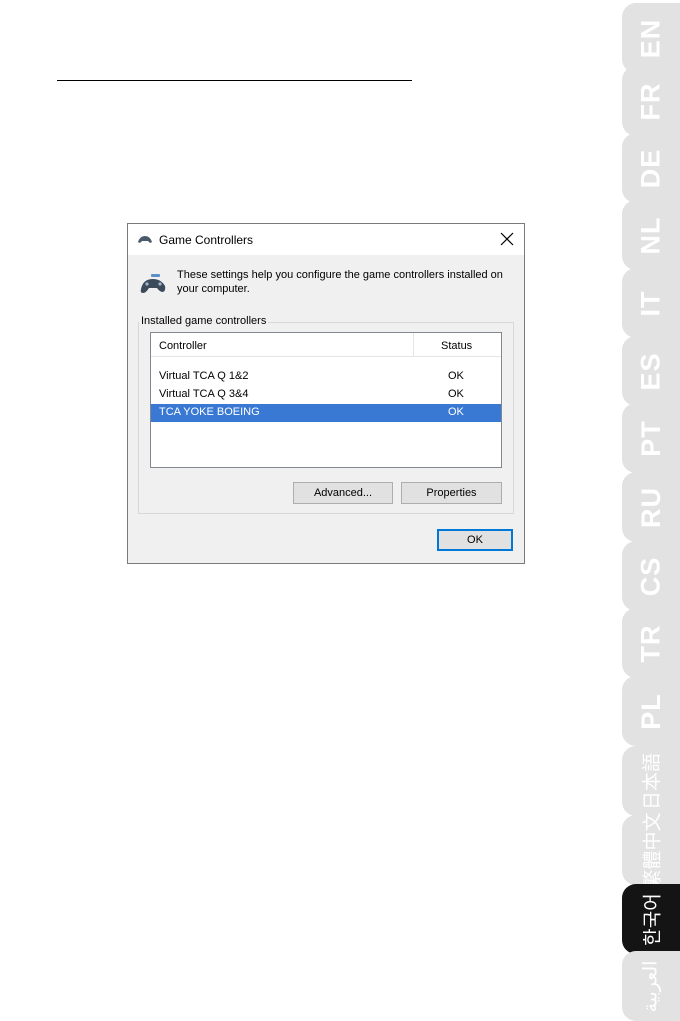  Describe the element at coordinates (326, 413) in the screenshot. I see `controller-row-selected: TCA YOKE BOEING OK` at that location.